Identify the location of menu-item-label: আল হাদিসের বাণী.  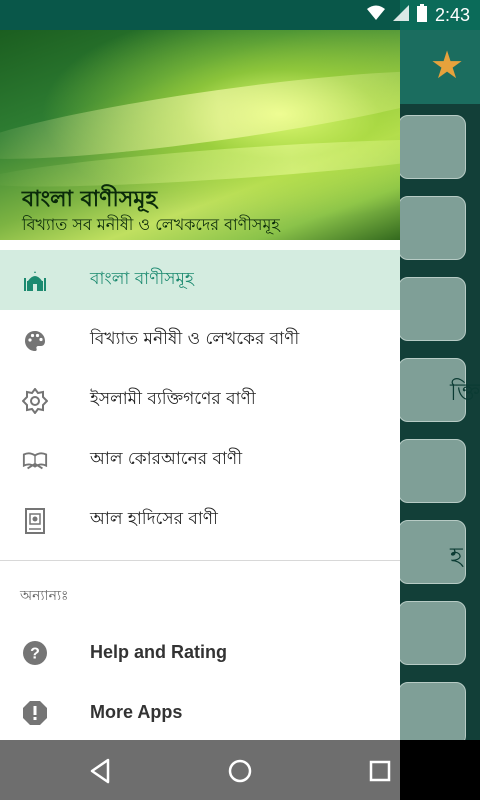
(154, 519).